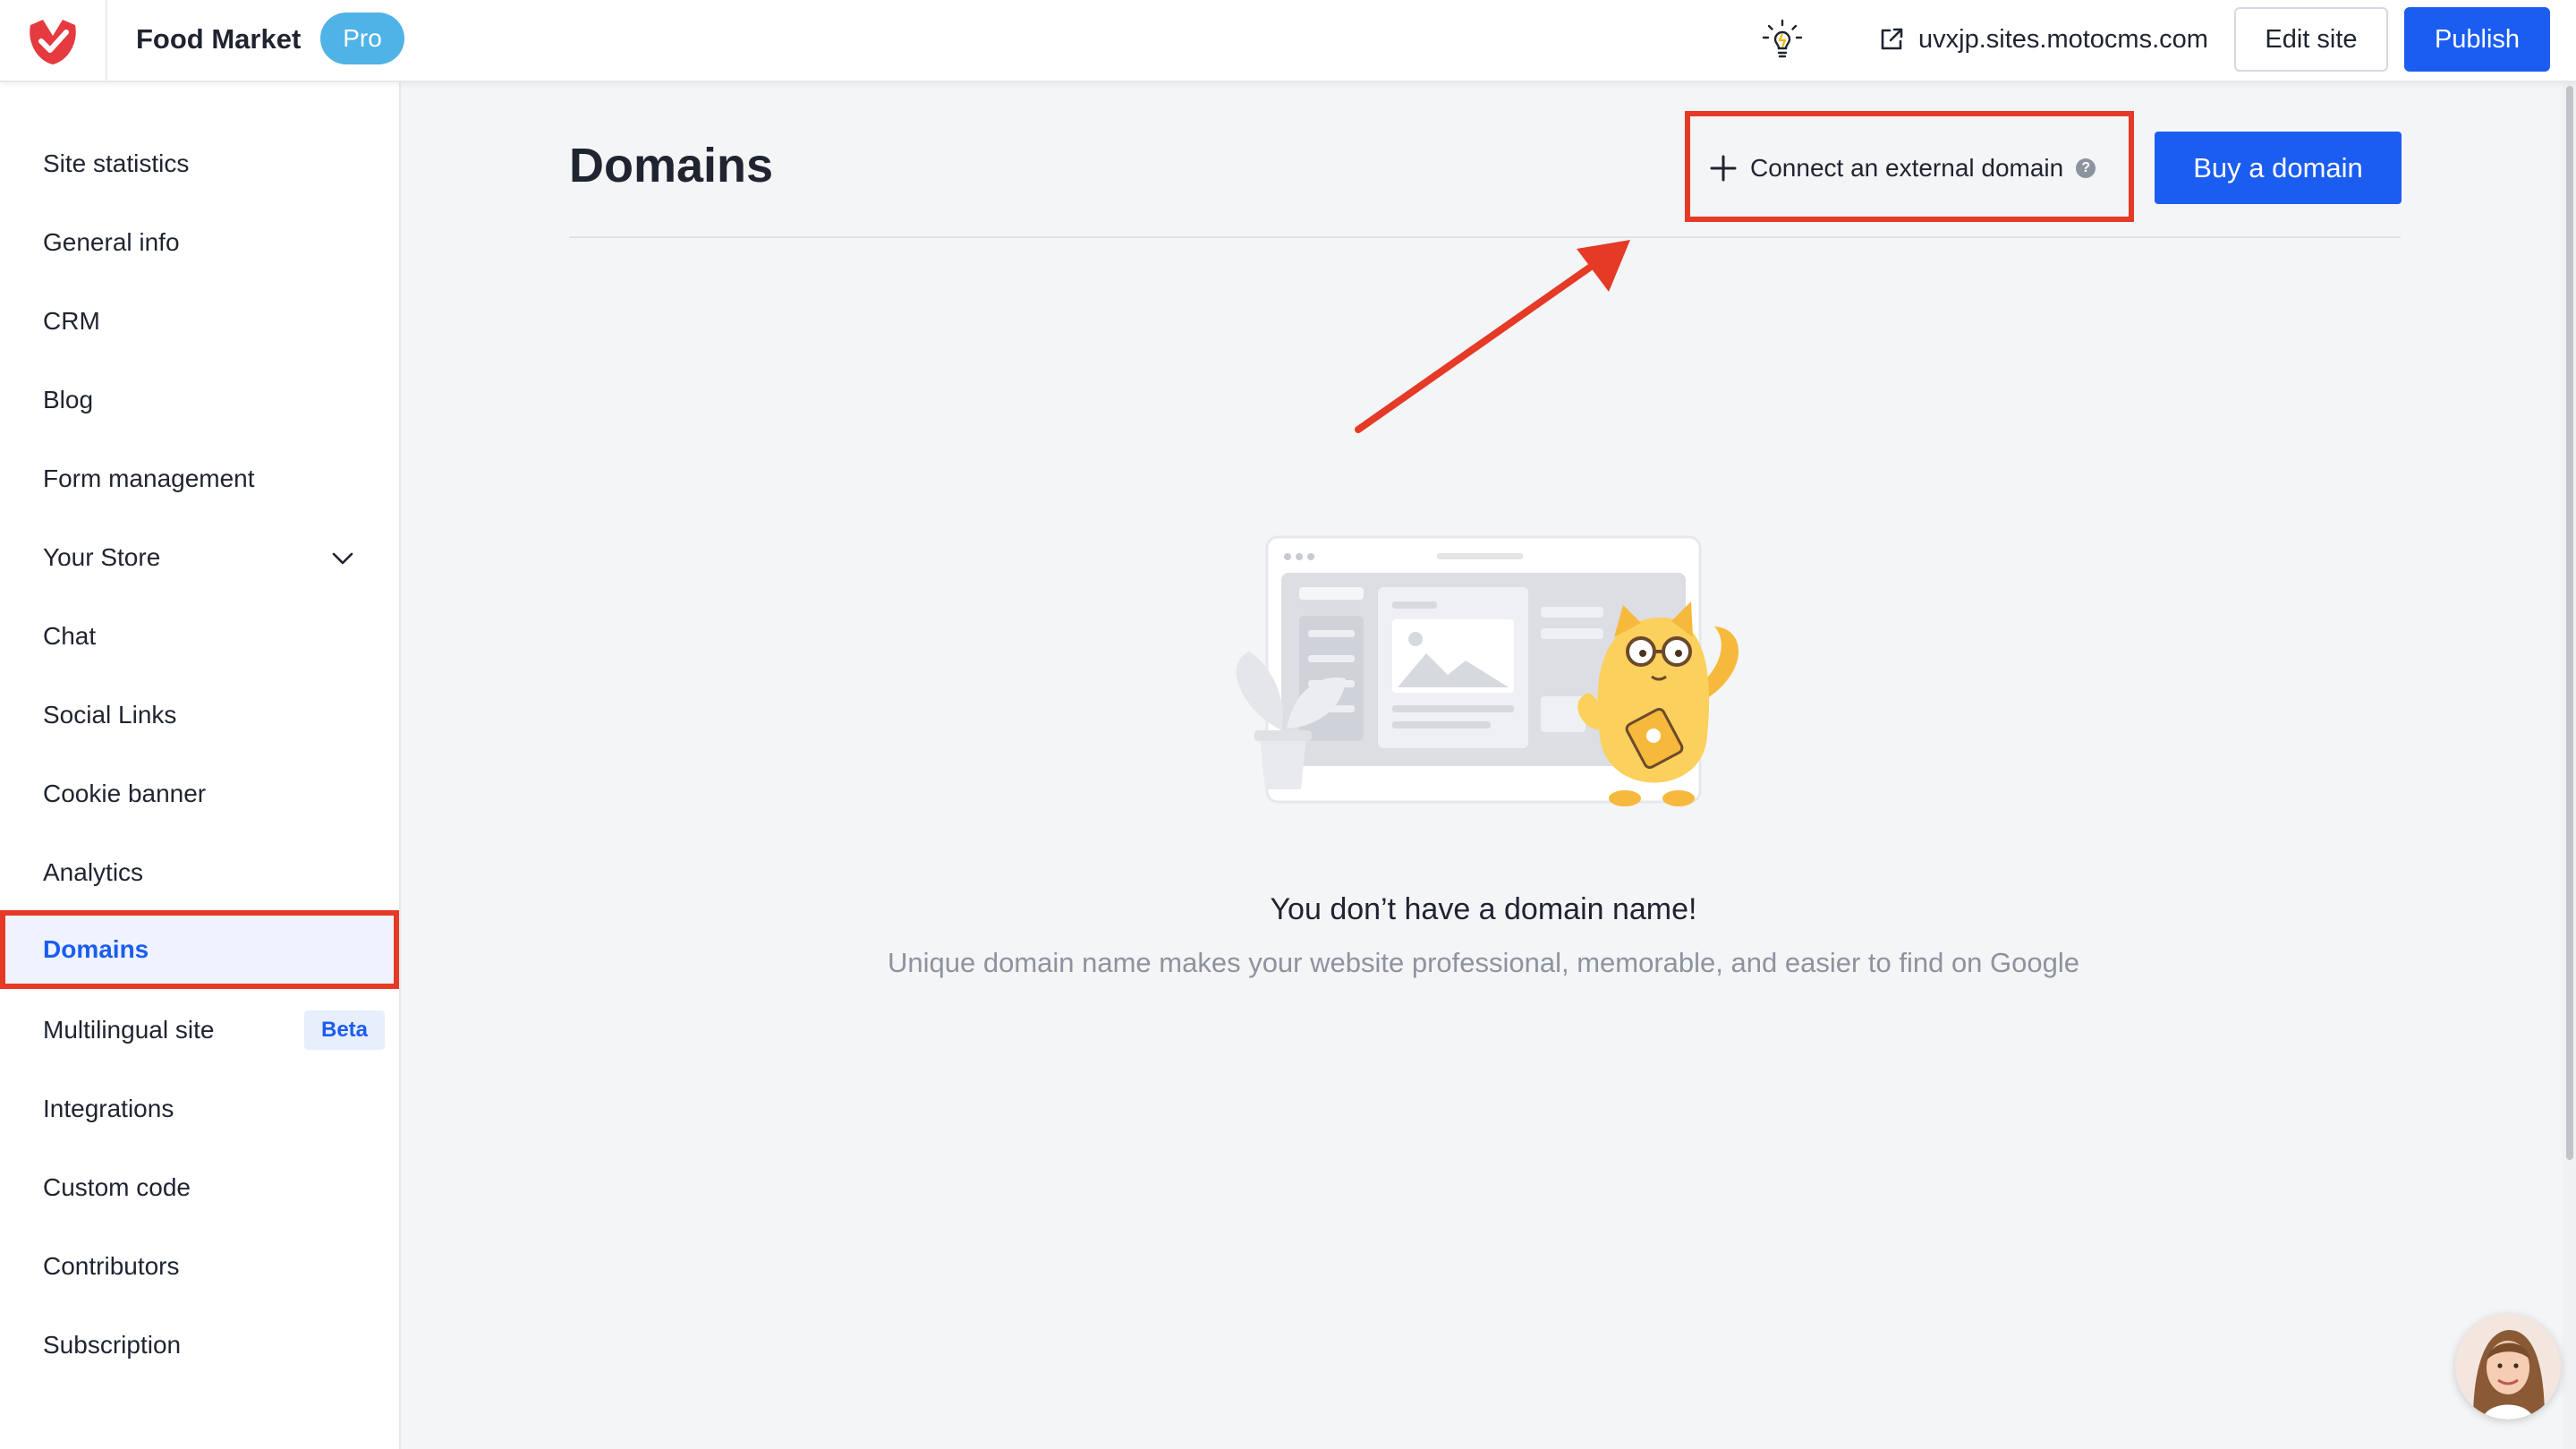  What do you see at coordinates (2278, 168) in the screenshot?
I see `buy-domain-button: Buy a domain` at bounding box center [2278, 168].